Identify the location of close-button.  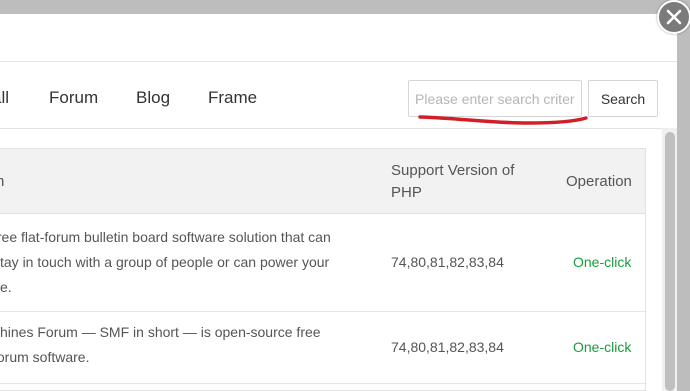
(673, 17).